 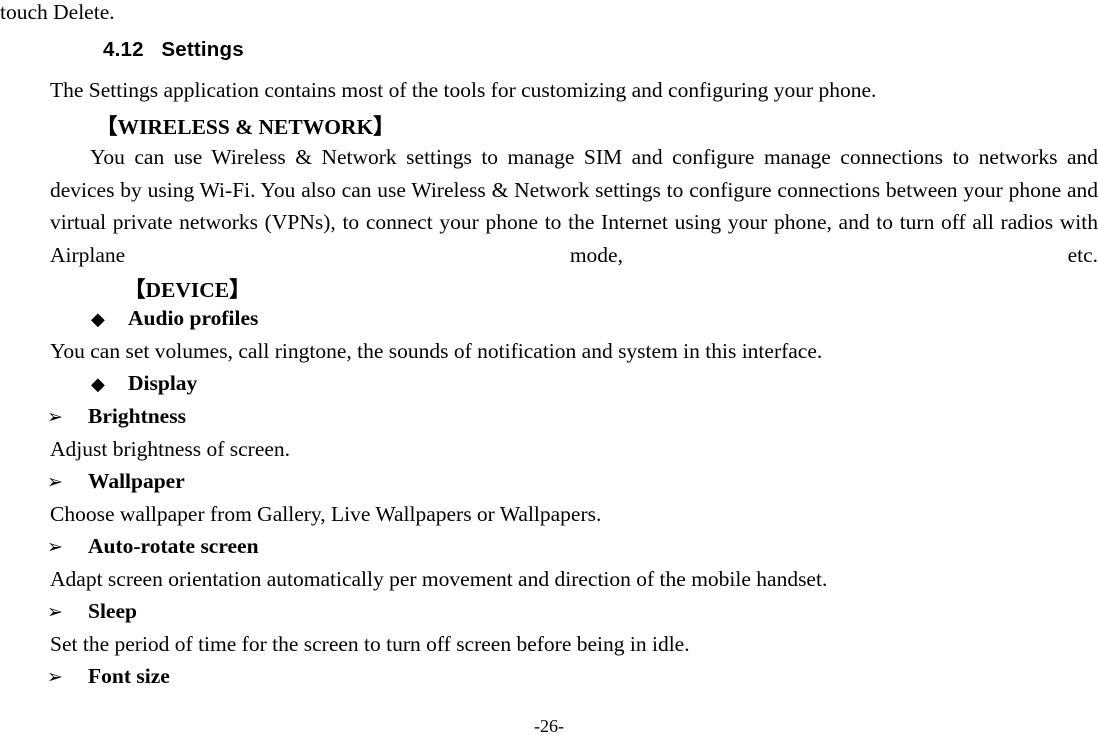 I want to click on bullet-item-sleep: ➢ Sleep, so click(x=92, y=611).